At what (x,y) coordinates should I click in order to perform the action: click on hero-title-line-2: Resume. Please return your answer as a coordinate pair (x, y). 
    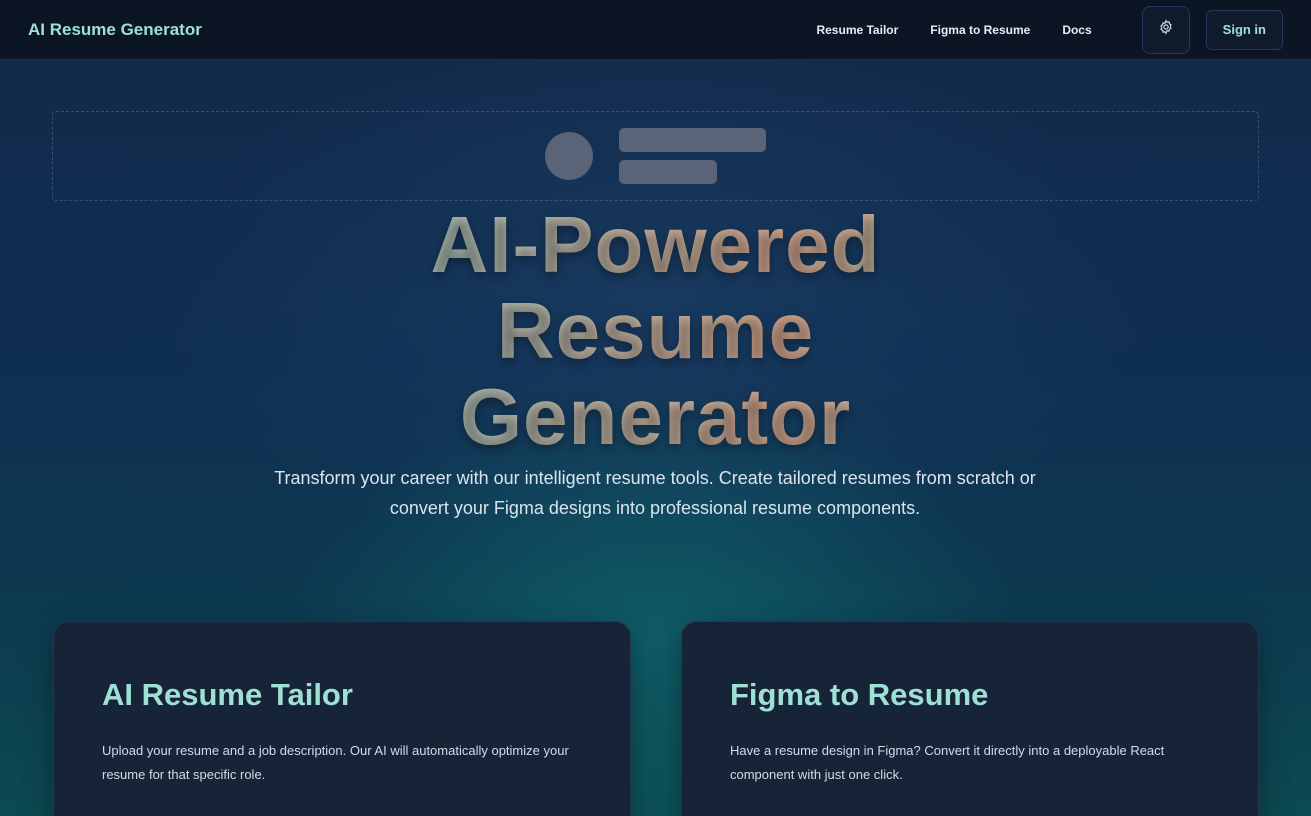
    Looking at the image, I should click on (655, 331).